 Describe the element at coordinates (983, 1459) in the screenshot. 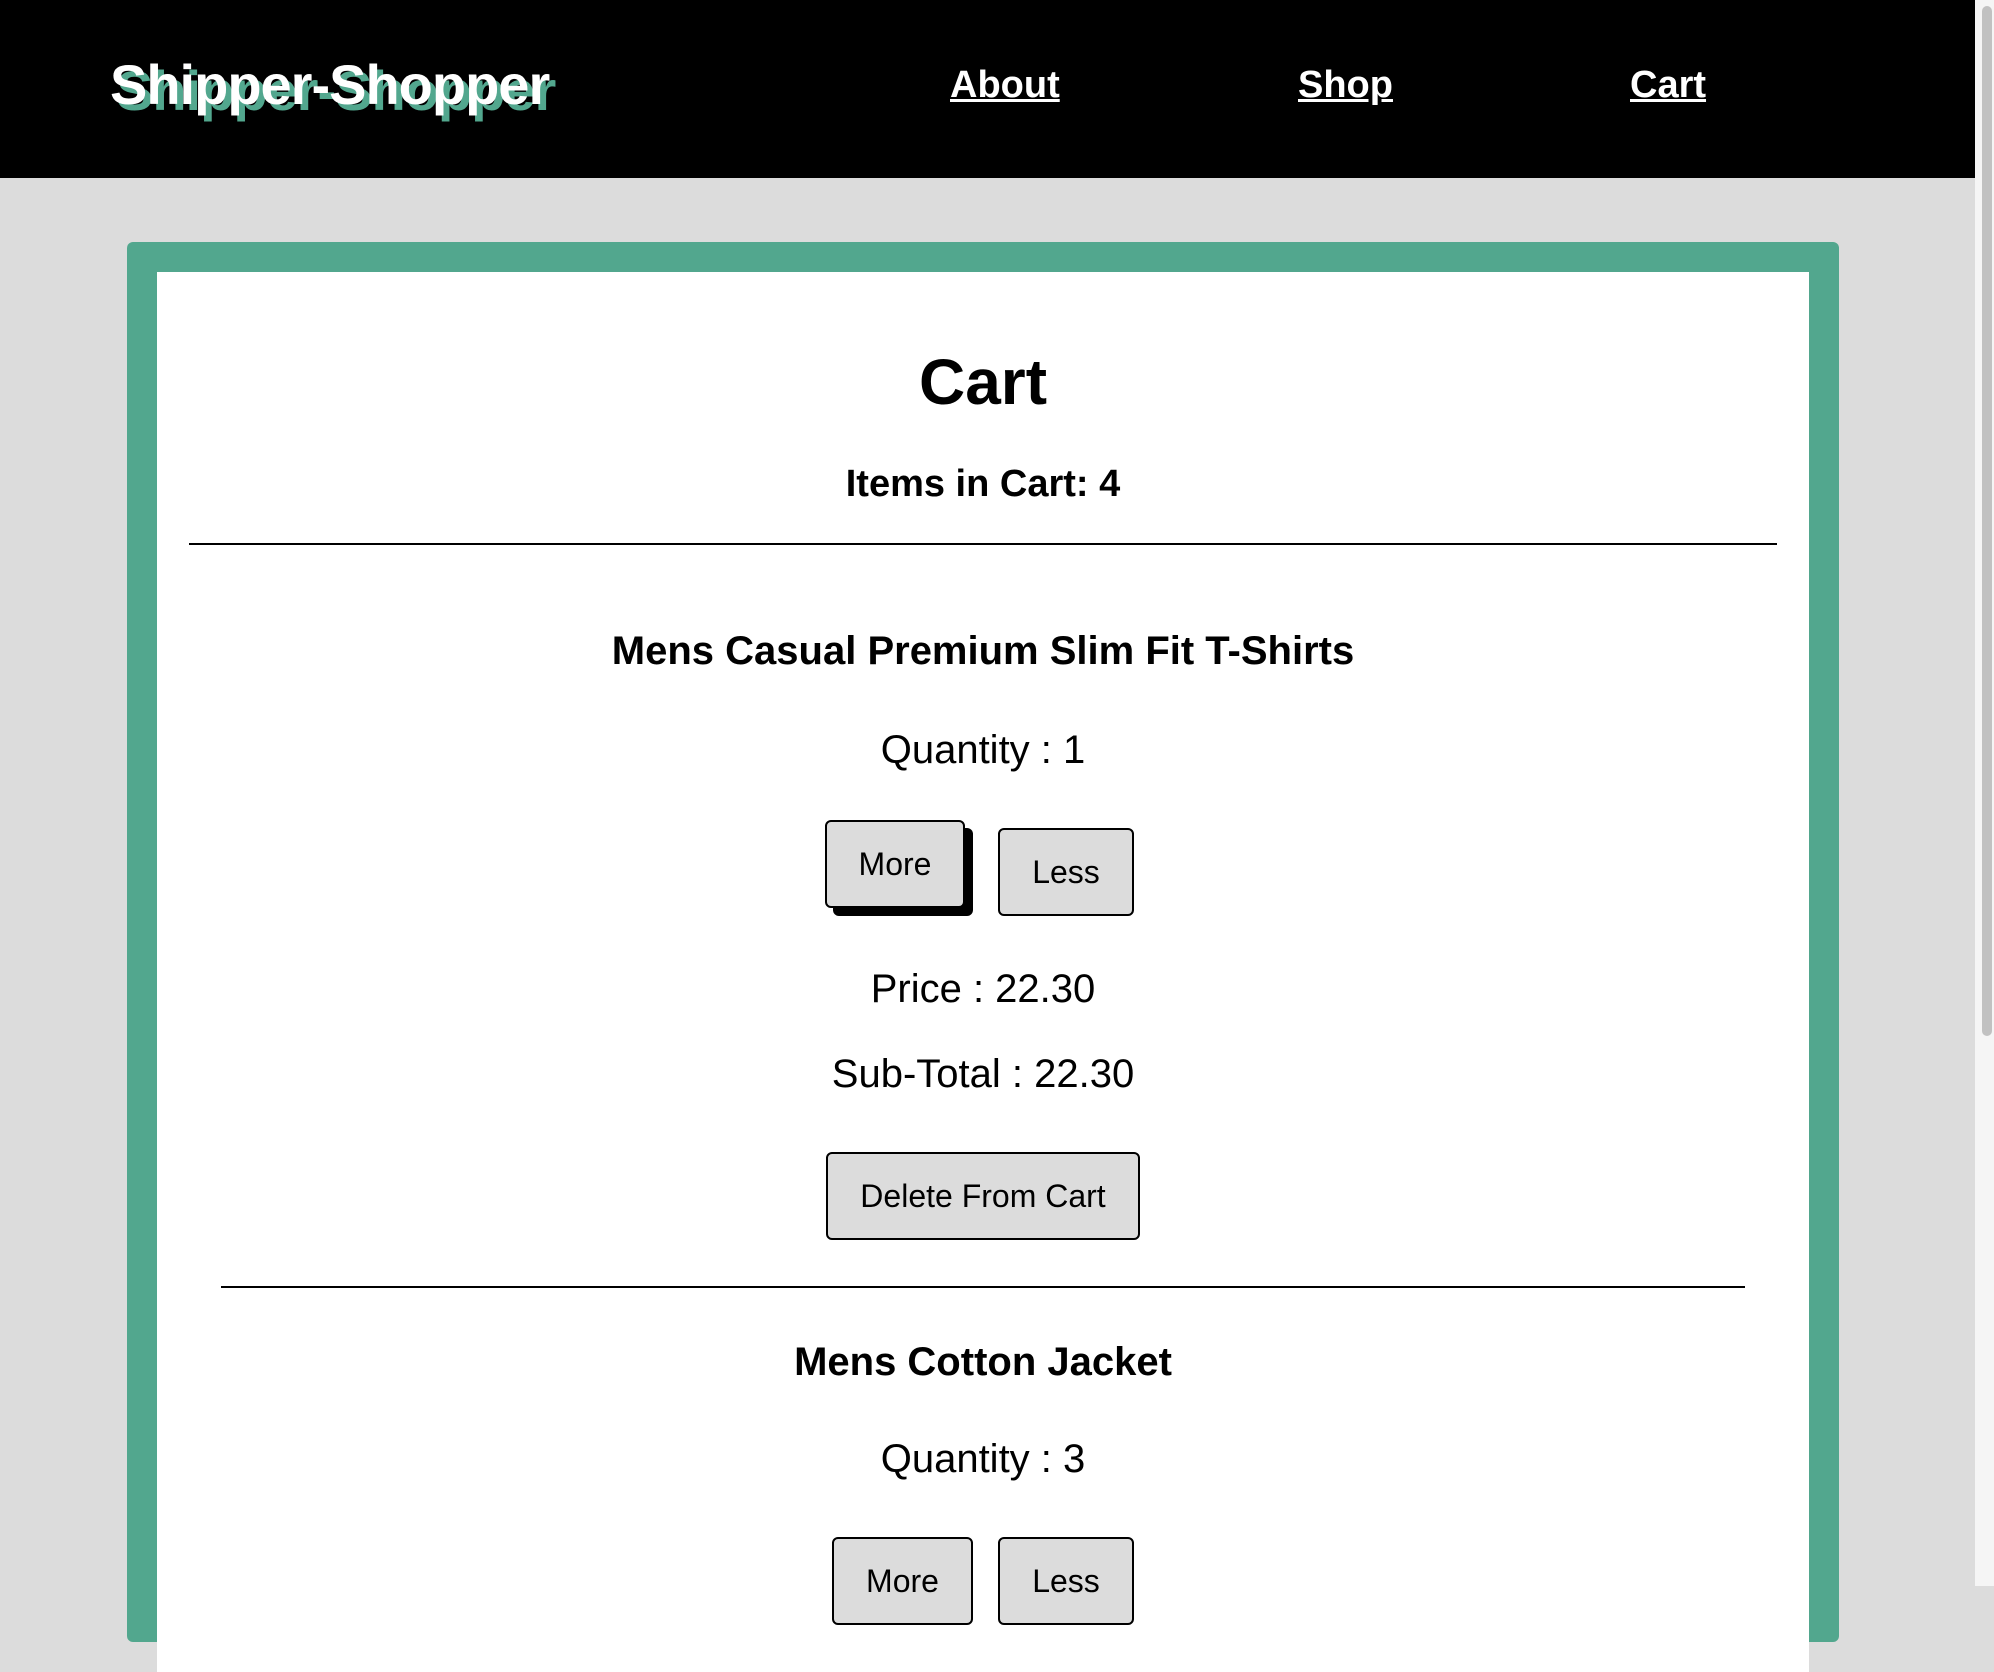

I see `cart-item-quantity: Quantity : 3` at that location.